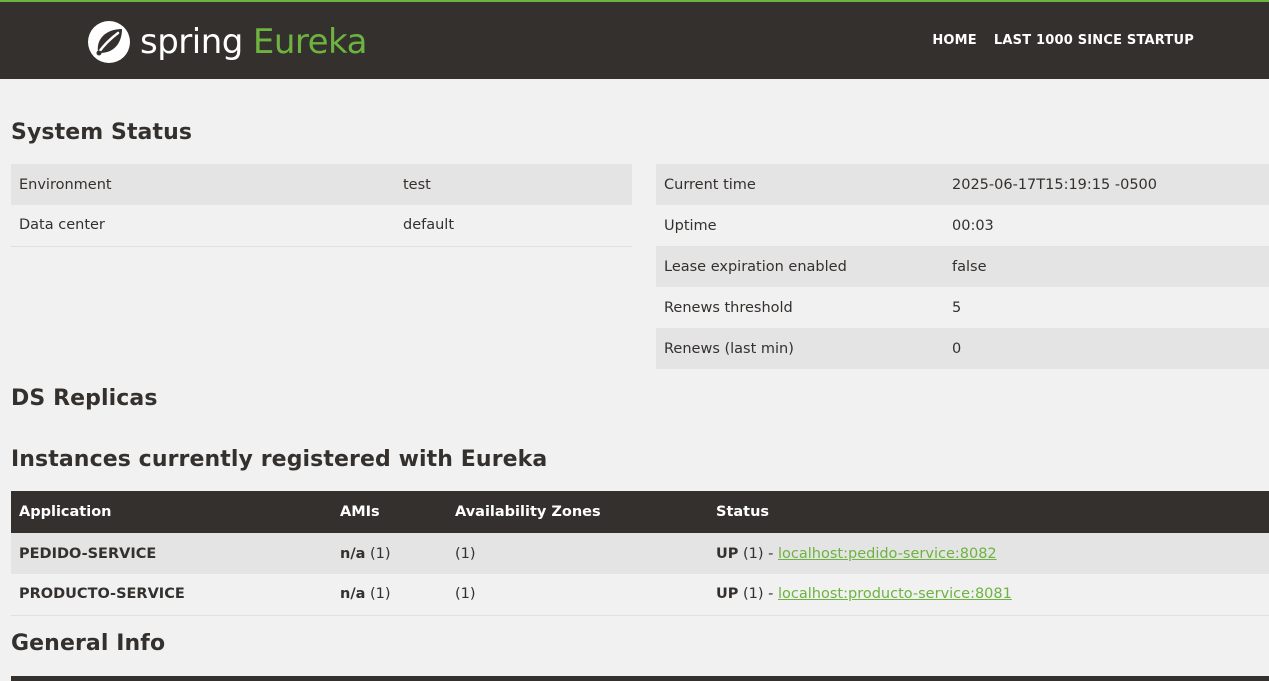 The width and height of the screenshot is (1269, 681). Describe the element at coordinates (1106, 307) in the screenshot. I see `renews-threshold-value: 5` at that location.